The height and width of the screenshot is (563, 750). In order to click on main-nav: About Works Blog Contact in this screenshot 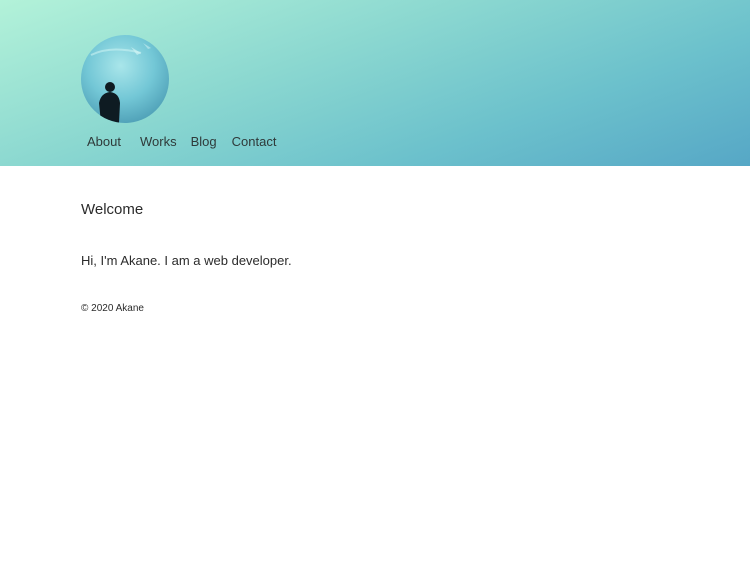, I will do `click(181, 142)`.